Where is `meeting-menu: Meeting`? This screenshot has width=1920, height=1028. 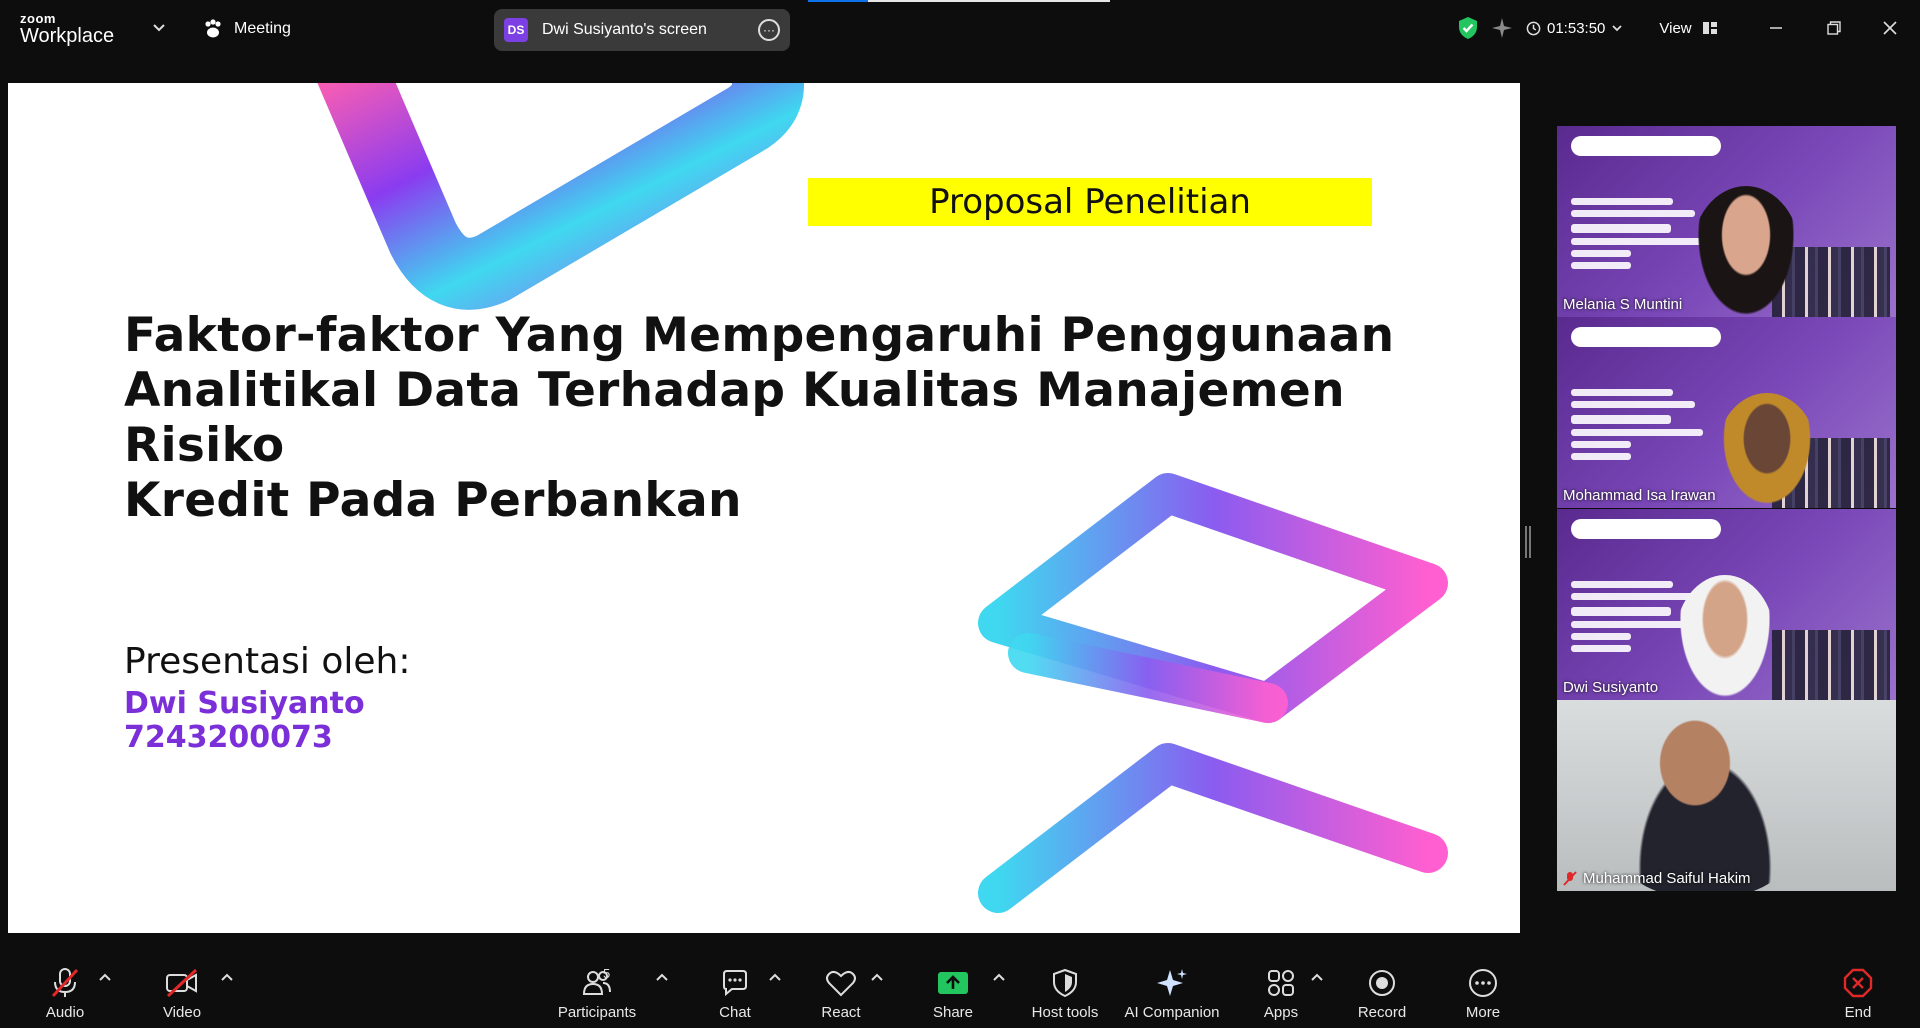
meeting-menu: Meeting is located at coordinates (246, 29).